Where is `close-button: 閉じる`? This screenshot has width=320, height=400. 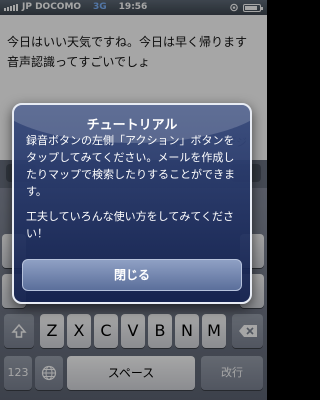
close-button: 閉じる is located at coordinates (132, 275).